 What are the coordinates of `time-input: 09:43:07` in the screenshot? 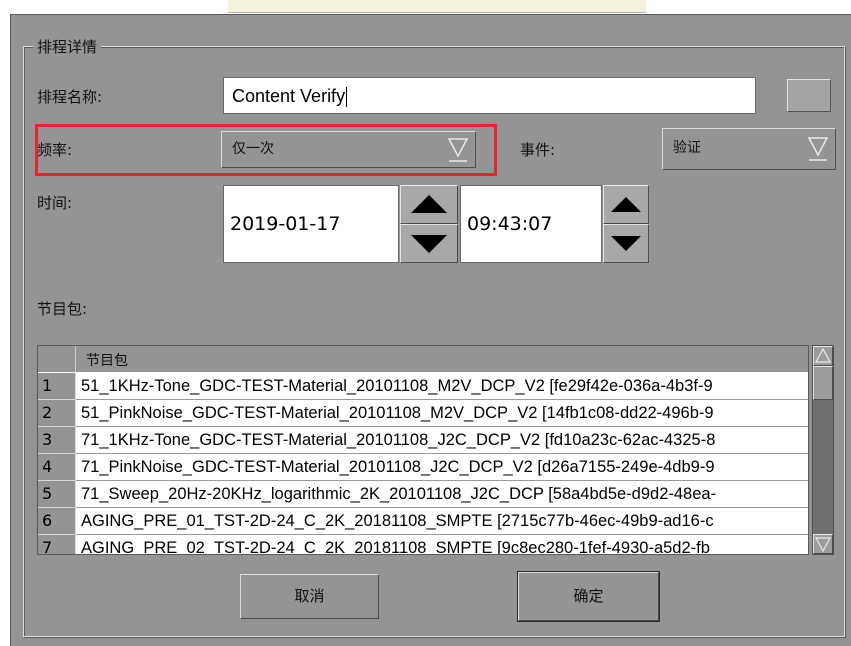 It's located at (531, 224).